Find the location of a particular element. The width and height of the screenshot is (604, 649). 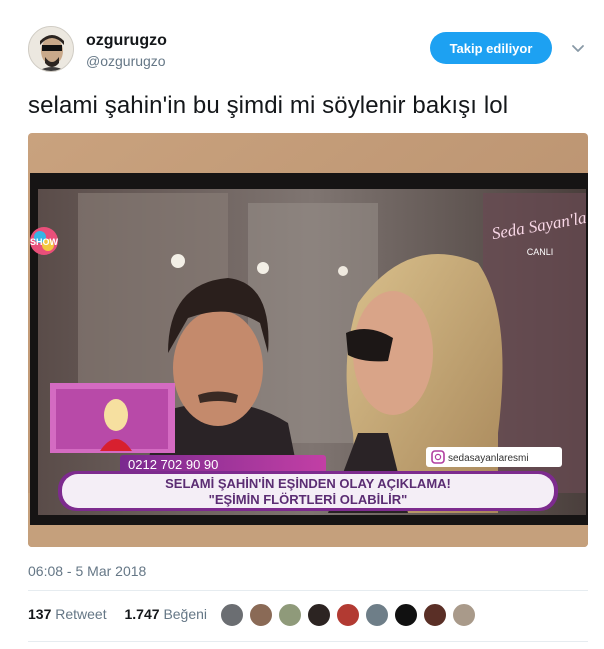

like-label: Beğeni is located at coordinates (185, 614).